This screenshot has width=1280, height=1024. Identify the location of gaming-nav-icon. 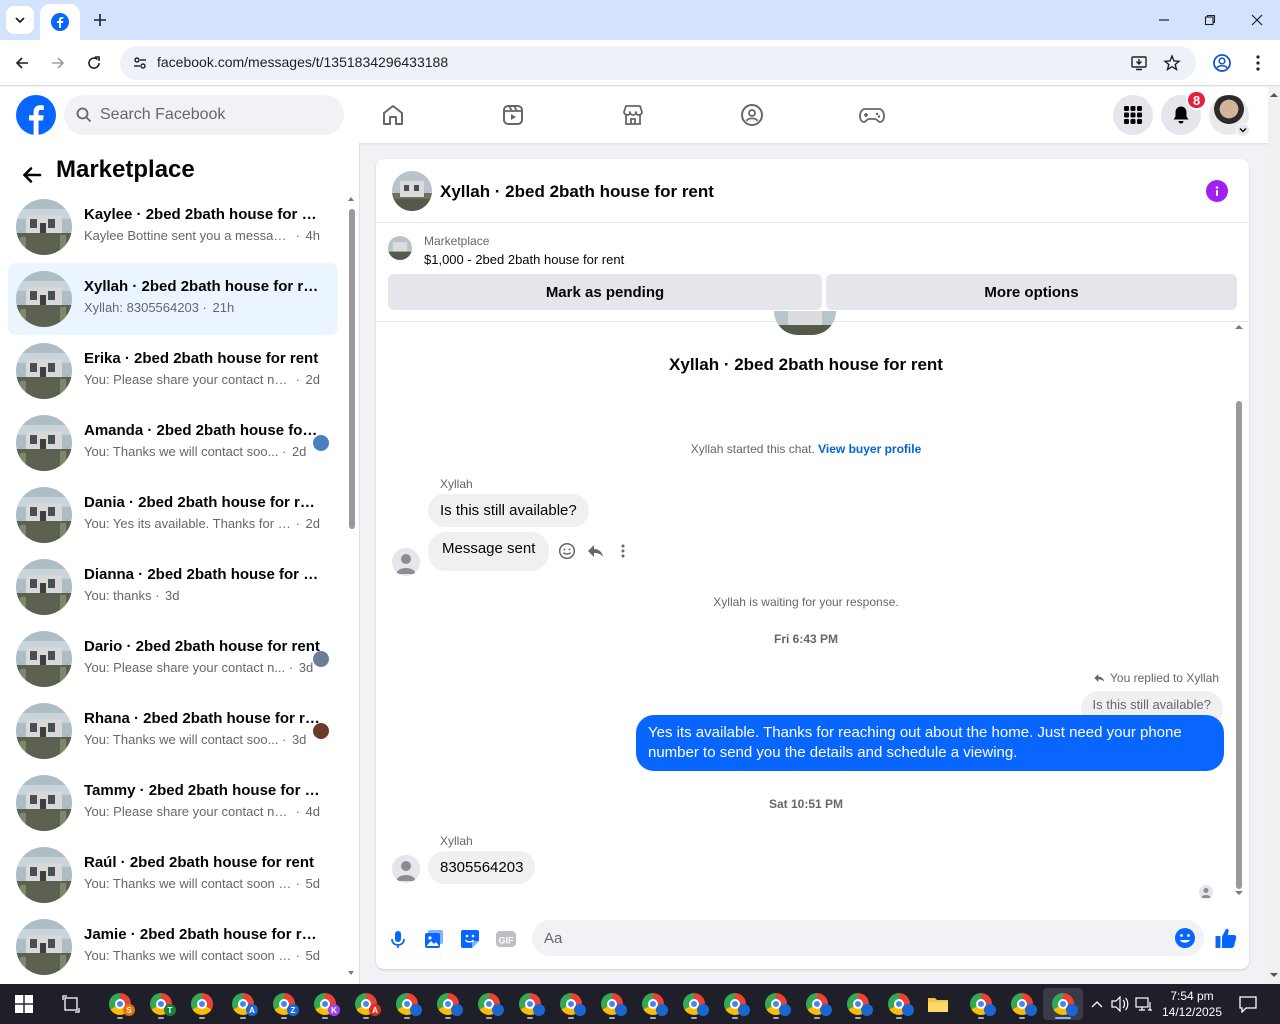
(872, 115).